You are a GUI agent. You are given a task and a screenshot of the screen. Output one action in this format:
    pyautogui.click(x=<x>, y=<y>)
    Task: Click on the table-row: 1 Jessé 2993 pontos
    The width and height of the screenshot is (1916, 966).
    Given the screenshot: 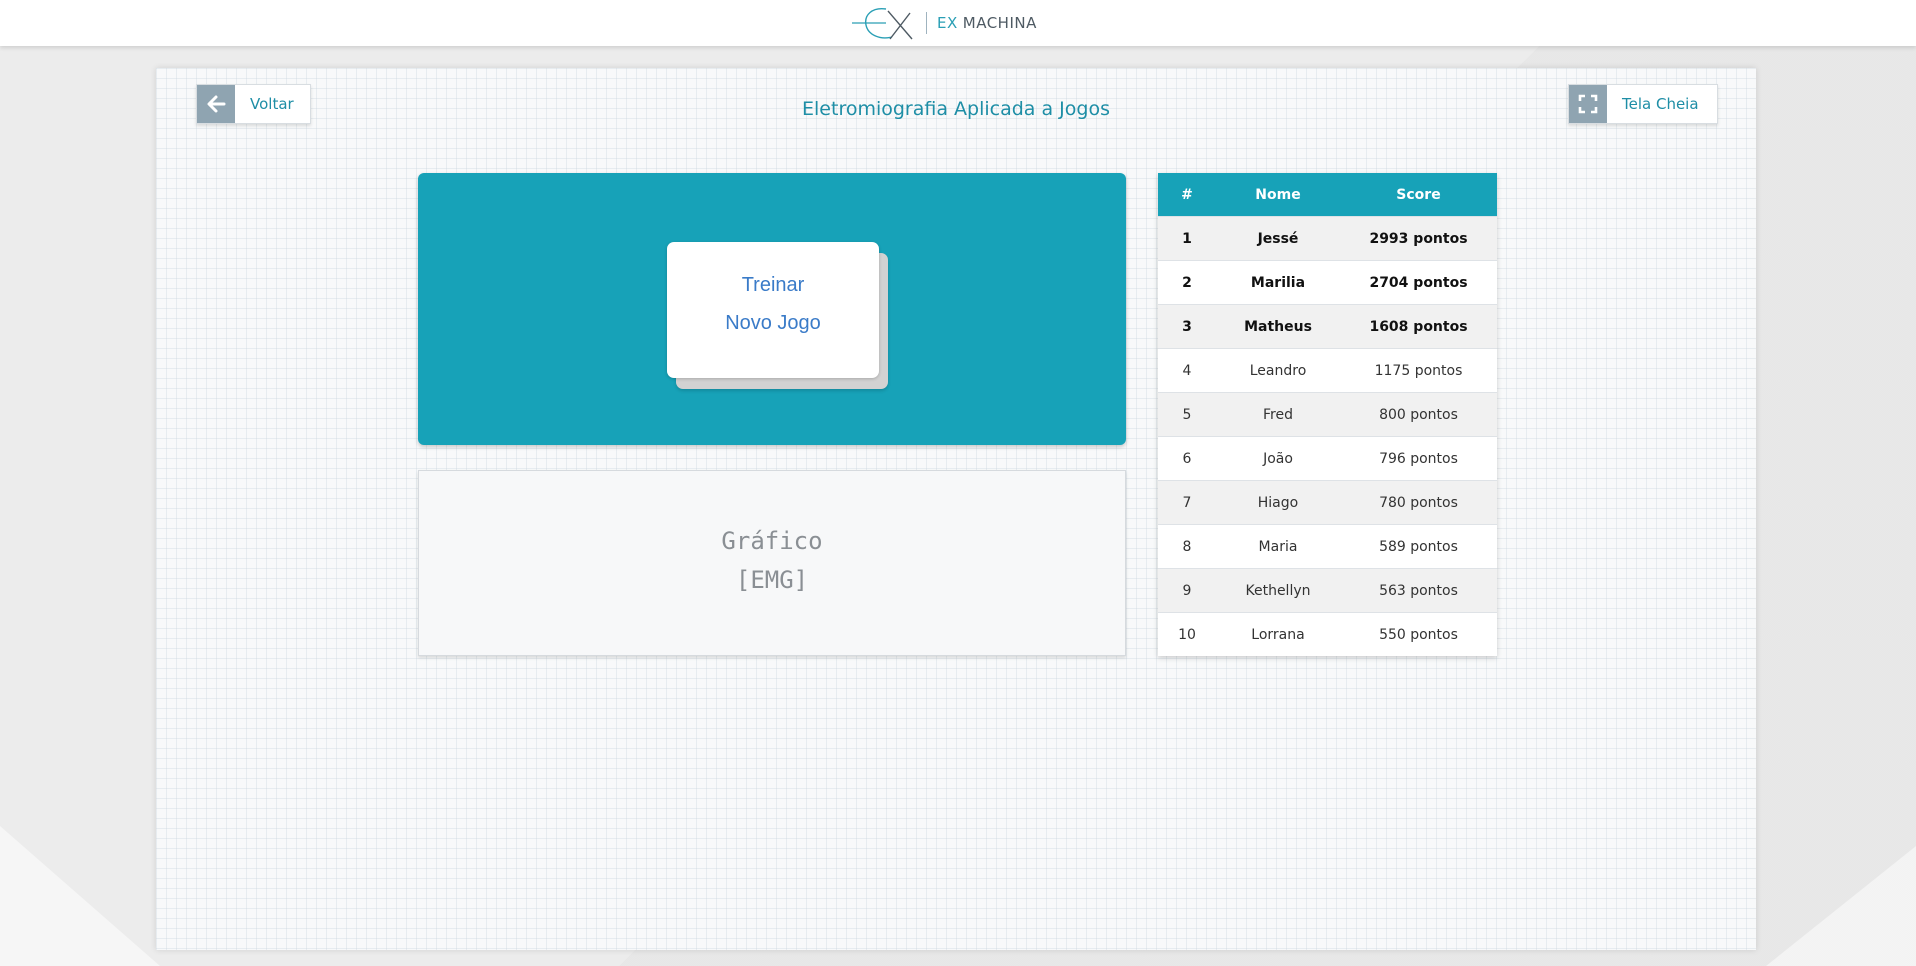 What is the action you would take?
    pyautogui.click(x=1327, y=238)
    